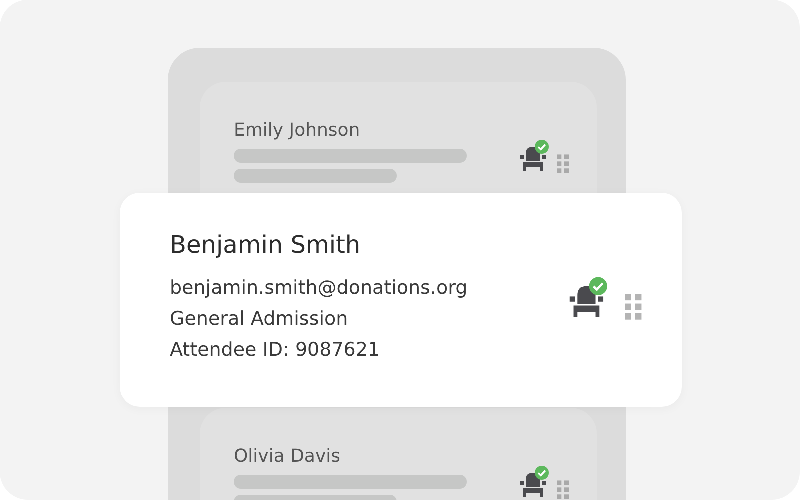 The height and width of the screenshot is (500, 800). I want to click on attendee-name: Emily Johnson, so click(298, 130).